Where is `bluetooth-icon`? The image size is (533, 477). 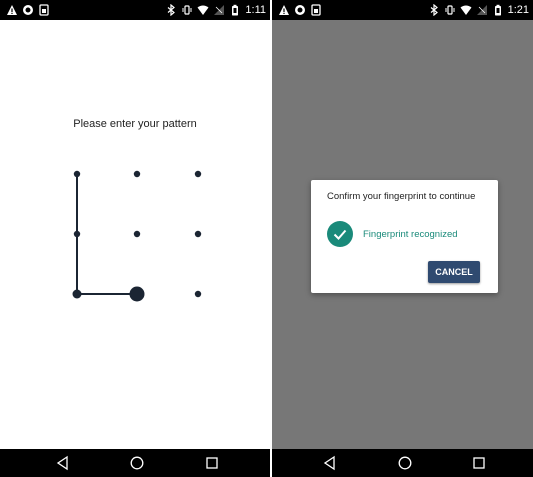 bluetooth-icon is located at coordinates (434, 10).